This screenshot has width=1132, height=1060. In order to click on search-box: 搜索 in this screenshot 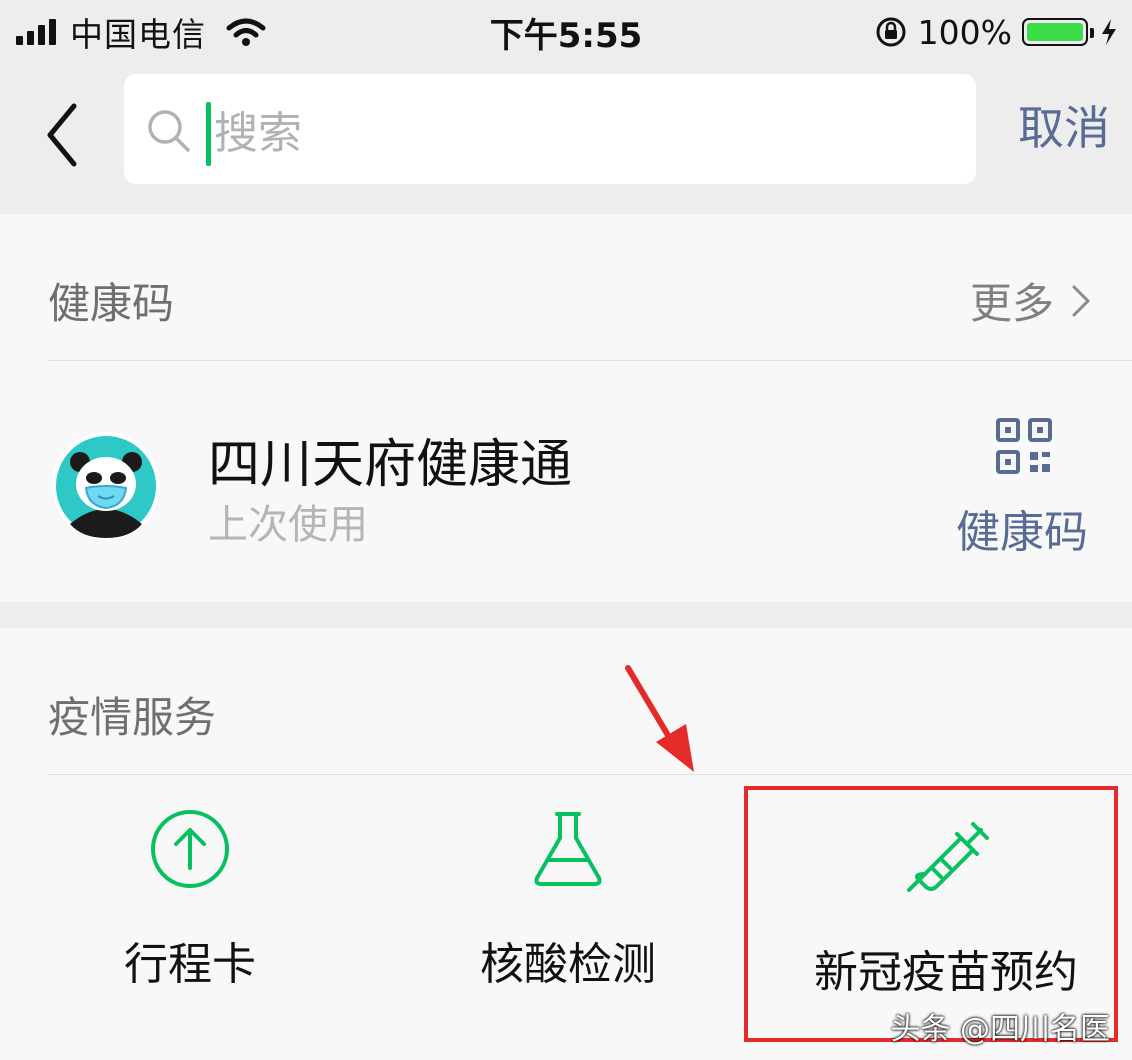, I will do `click(550, 129)`.